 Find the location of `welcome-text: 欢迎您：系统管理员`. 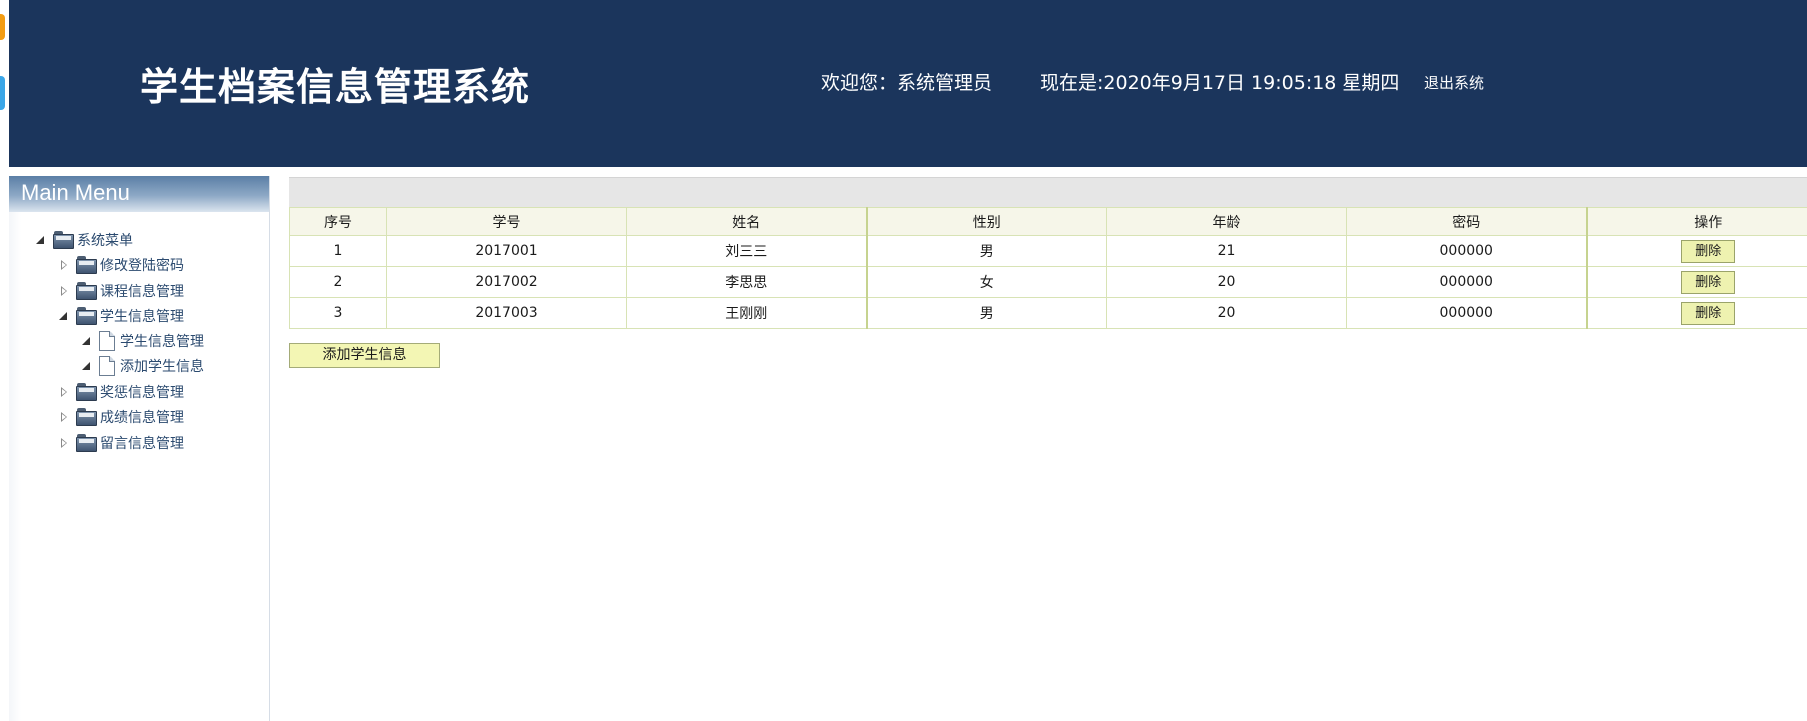

welcome-text: 欢迎您：系统管理员 is located at coordinates (907, 83).